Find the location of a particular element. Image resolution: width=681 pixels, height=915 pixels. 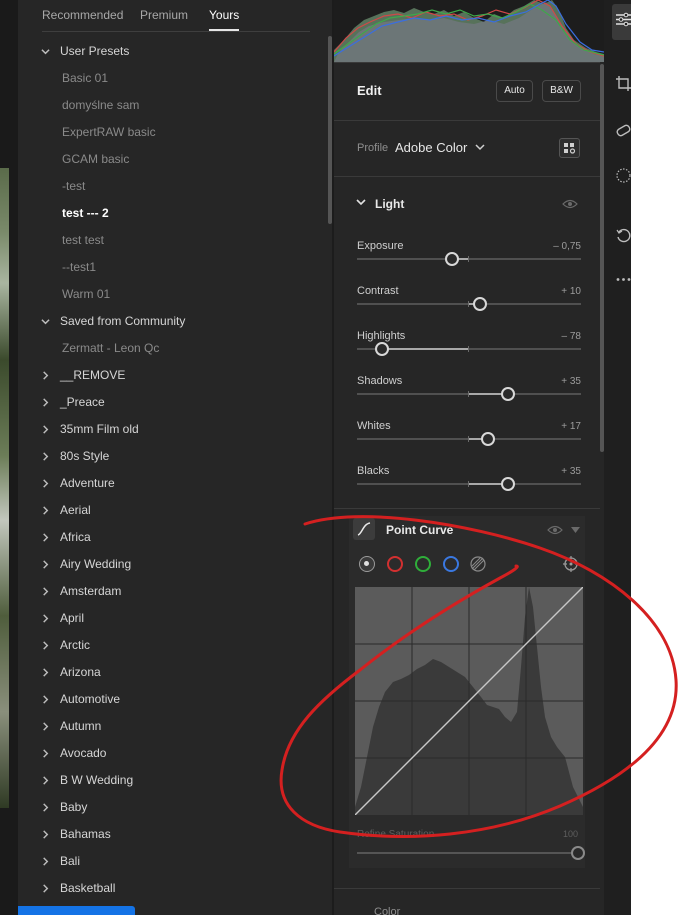

channel-luminance is located at coordinates (367, 564).